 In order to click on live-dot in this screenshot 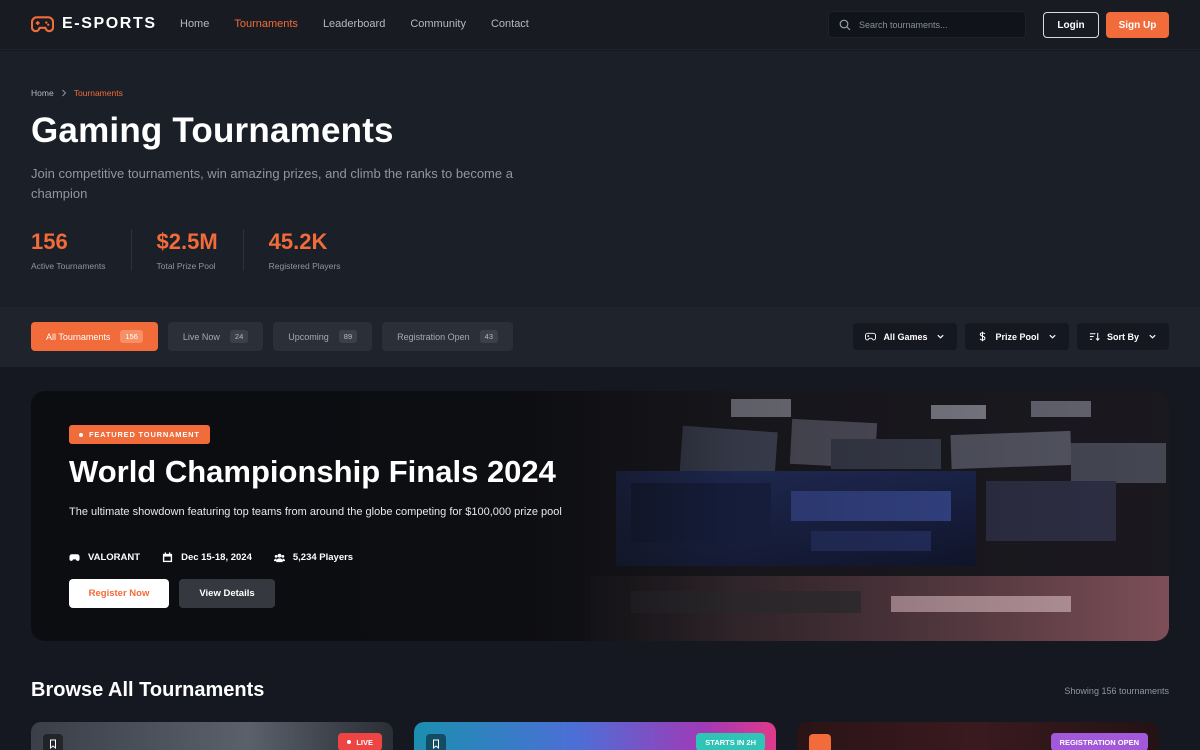, I will do `click(349, 742)`.